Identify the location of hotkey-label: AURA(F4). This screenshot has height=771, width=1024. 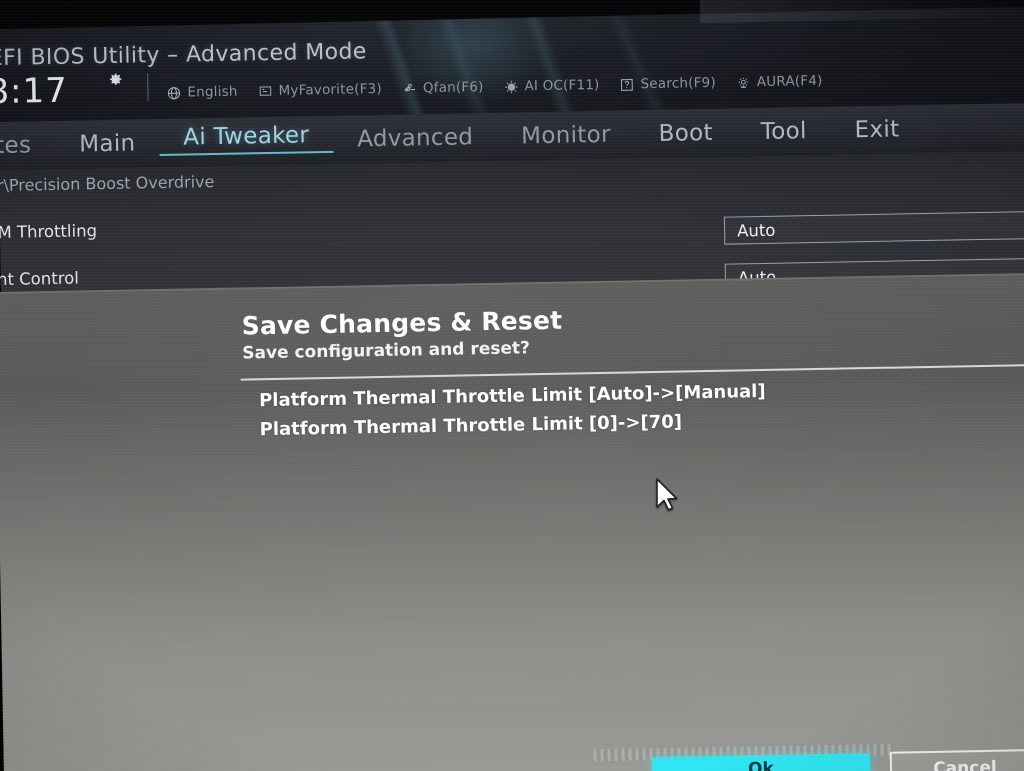
(789, 81).